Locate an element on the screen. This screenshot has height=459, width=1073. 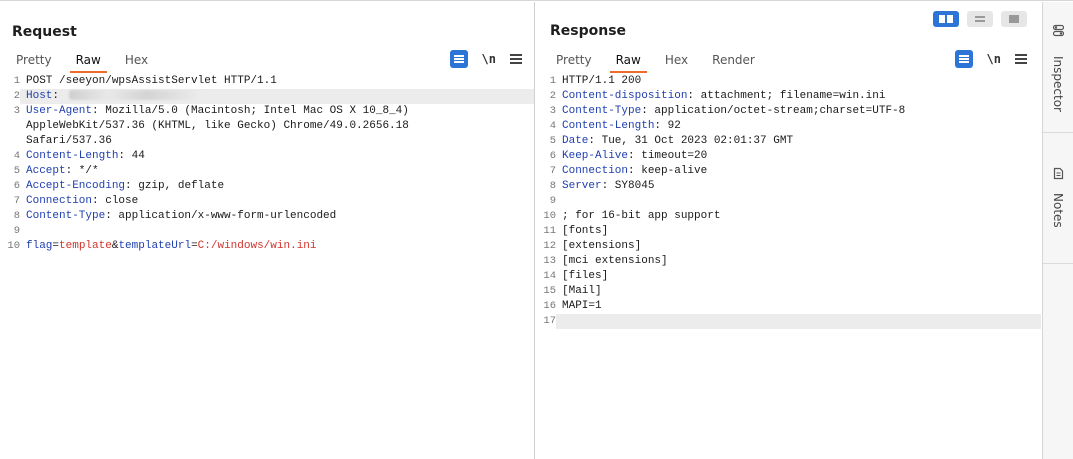
code-token: : attachment; filename=win.ini is located at coordinates (786, 96).